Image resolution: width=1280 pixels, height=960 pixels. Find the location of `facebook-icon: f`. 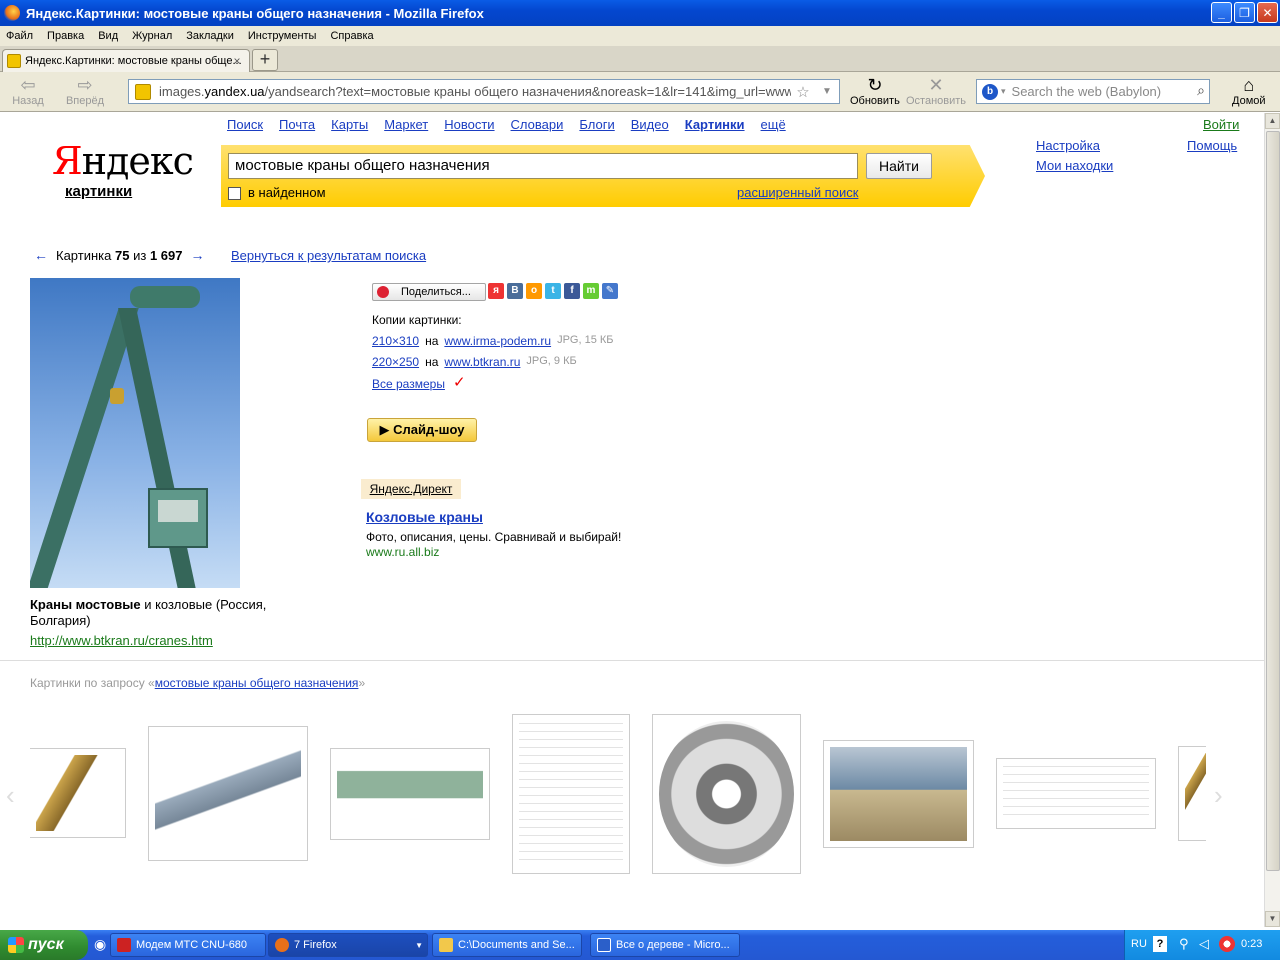

facebook-icon: f is located at coordinates (572, 291).